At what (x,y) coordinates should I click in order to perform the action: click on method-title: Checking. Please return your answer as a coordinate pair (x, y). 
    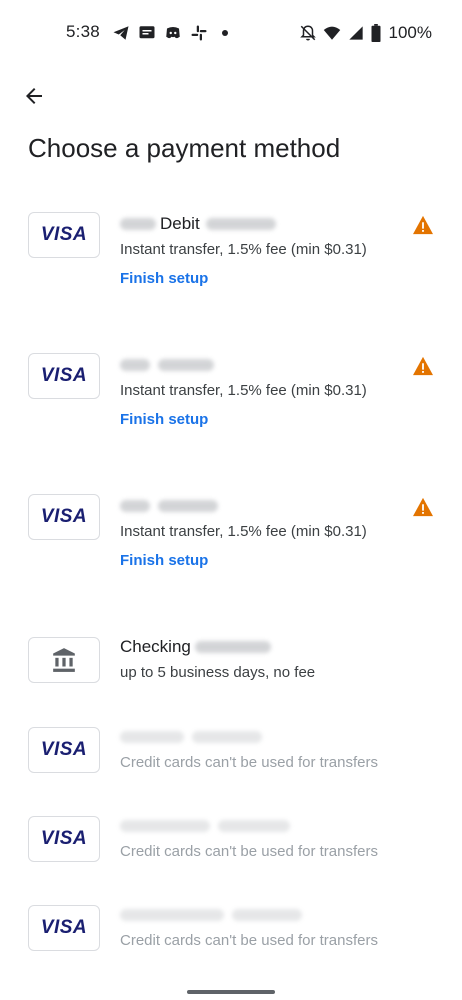
    Looking at the image, I should click on (270, 647).